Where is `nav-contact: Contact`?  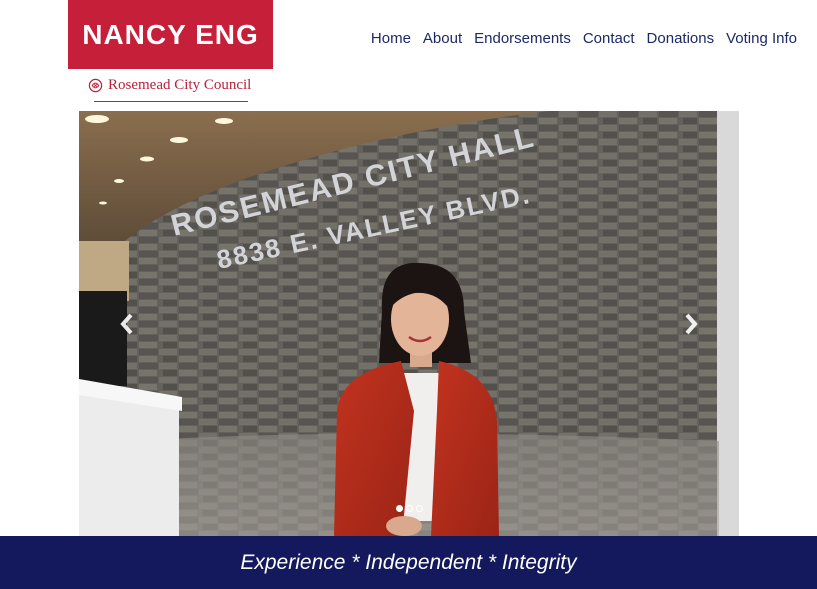 nav-contact: Contact is located at coordinates (609, 38).